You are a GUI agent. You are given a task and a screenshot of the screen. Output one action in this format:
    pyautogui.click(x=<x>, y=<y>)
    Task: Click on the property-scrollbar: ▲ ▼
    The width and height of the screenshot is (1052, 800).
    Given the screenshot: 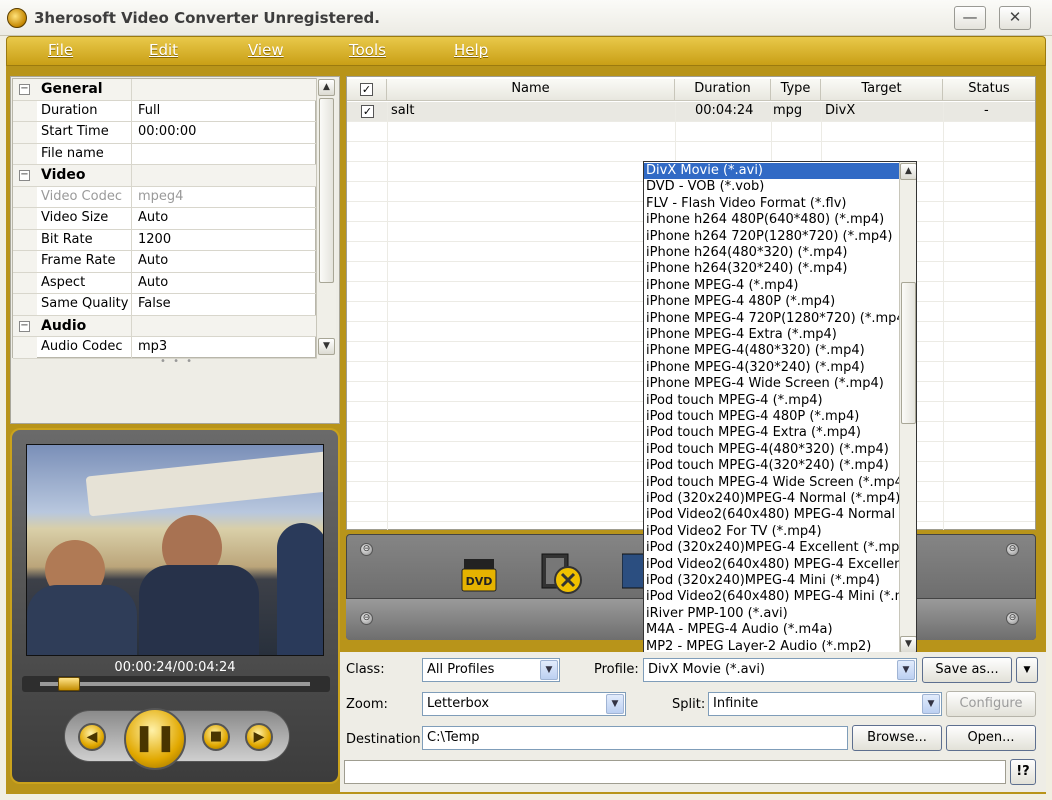 What is the action you would take?
    pyautogui.click(x=326, y=218)
    